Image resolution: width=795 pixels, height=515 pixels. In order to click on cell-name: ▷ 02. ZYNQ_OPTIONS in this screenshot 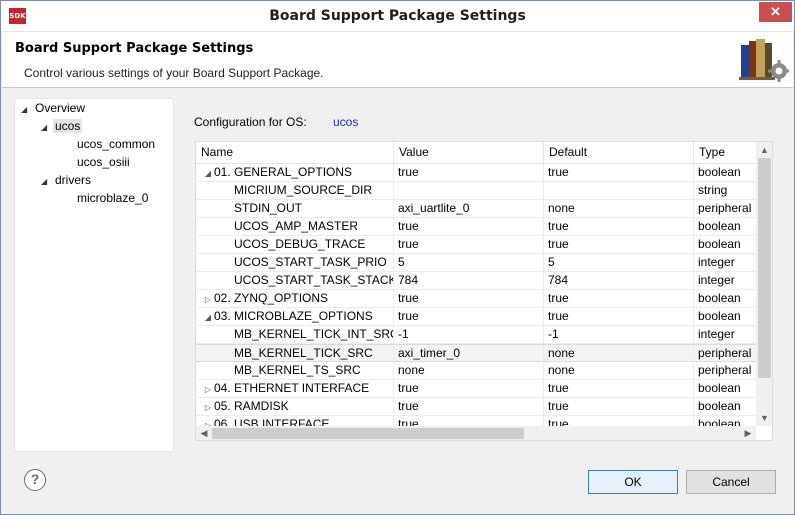, I will do `click(295, 299)`.